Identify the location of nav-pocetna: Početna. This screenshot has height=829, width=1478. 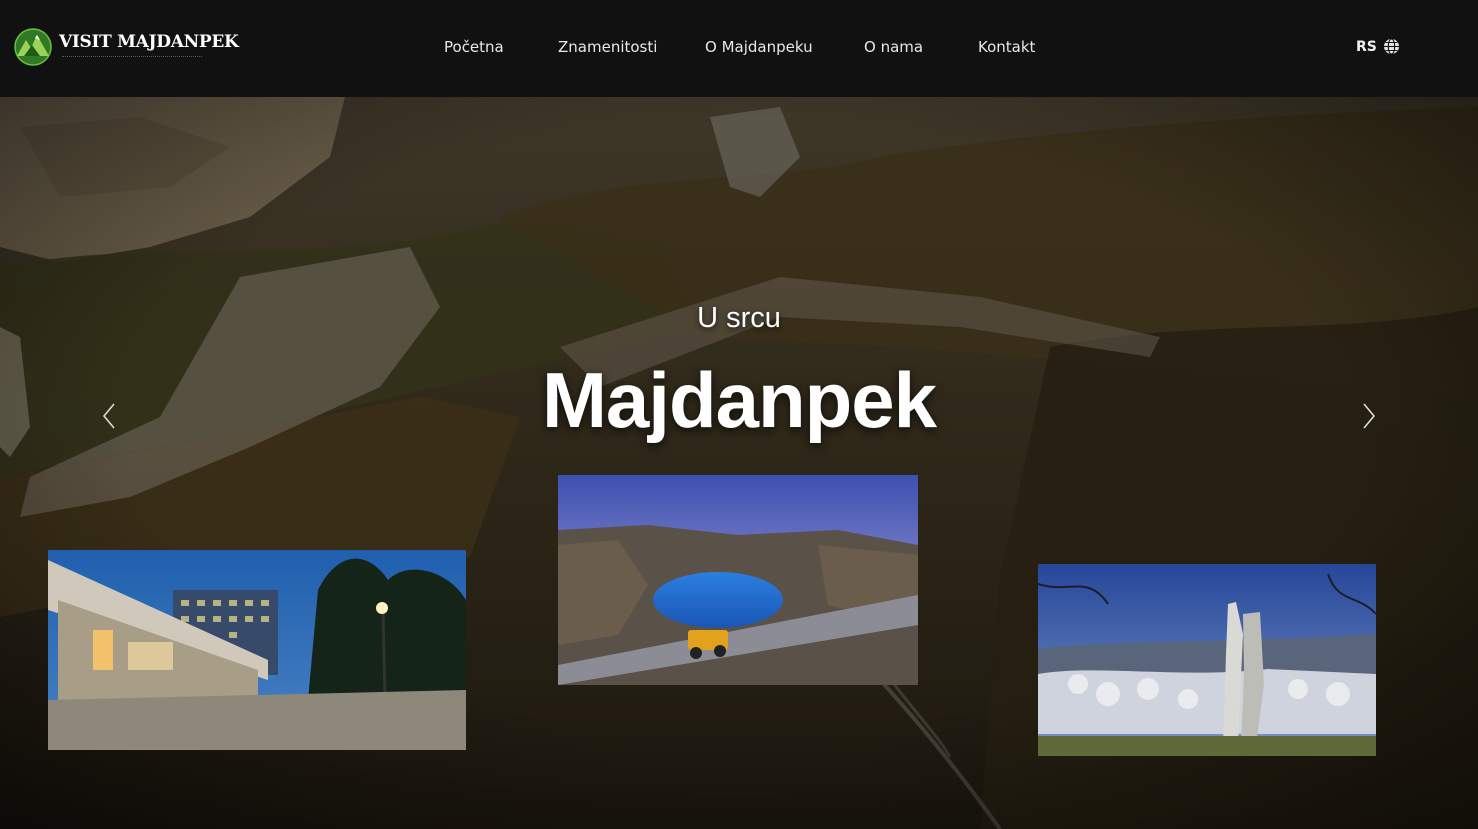
(474, 47).